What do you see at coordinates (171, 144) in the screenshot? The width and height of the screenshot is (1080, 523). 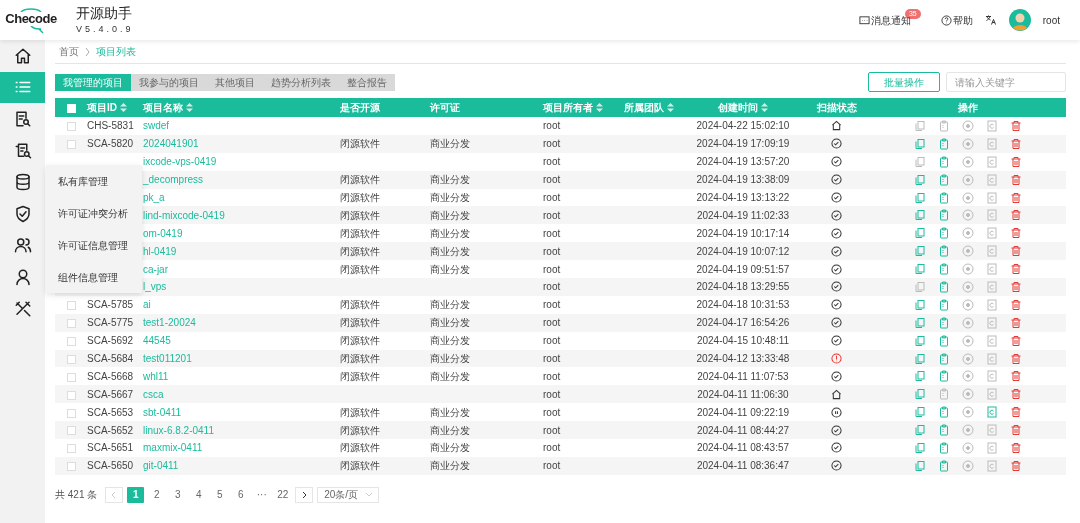 I see `project-link: 2024041901` at bounding box center [171, 144].